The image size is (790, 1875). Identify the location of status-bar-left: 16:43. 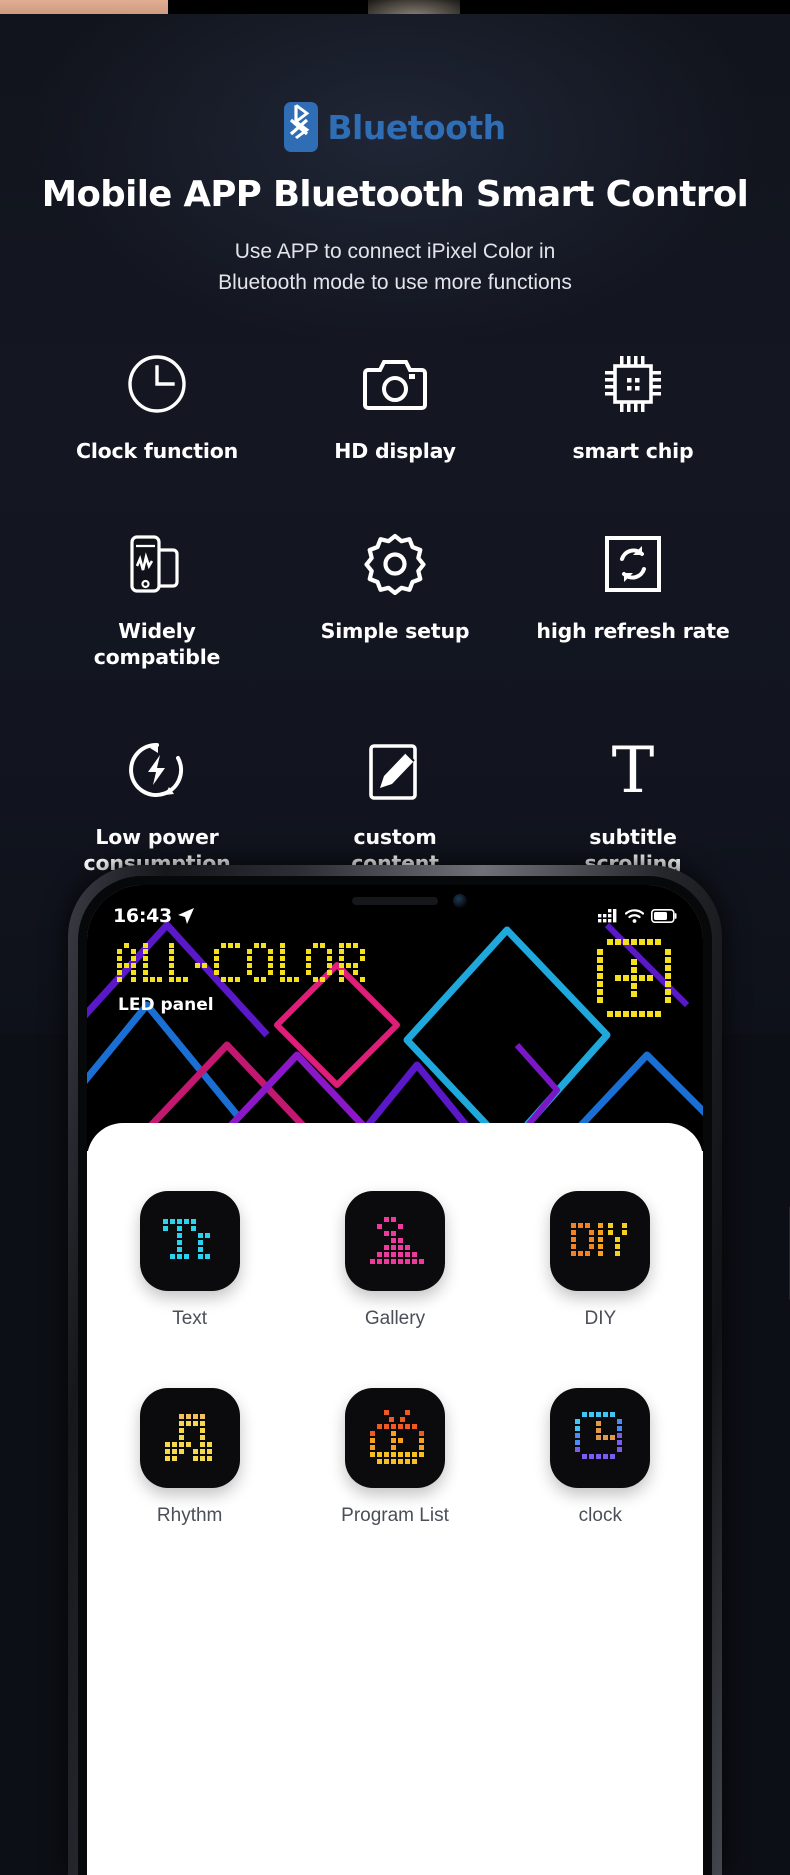
(154, 916).